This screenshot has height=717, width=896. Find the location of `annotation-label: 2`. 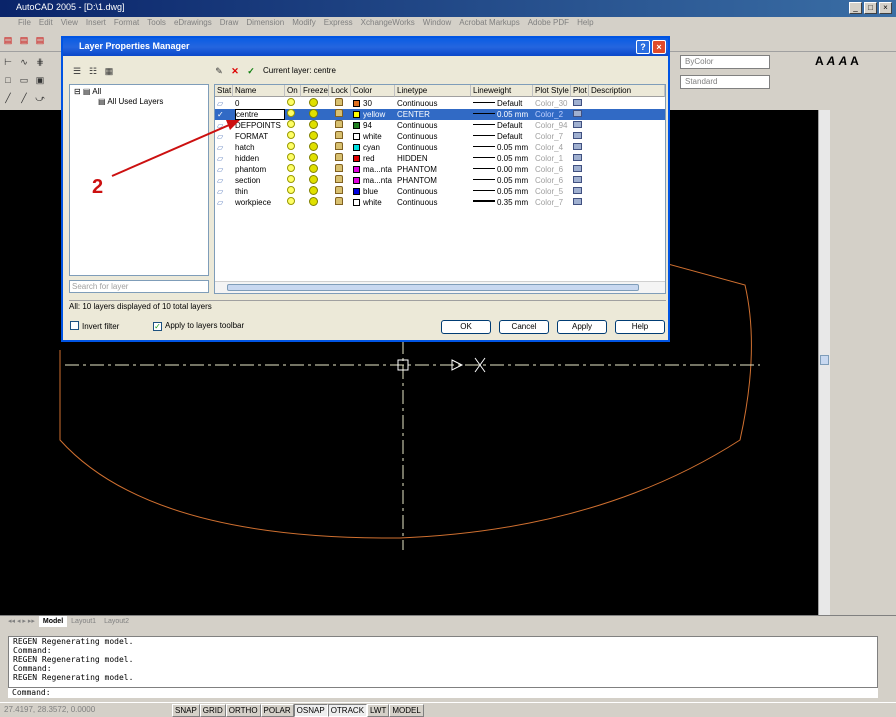

annotation-label: 2 is located at coordinates (98, 187).